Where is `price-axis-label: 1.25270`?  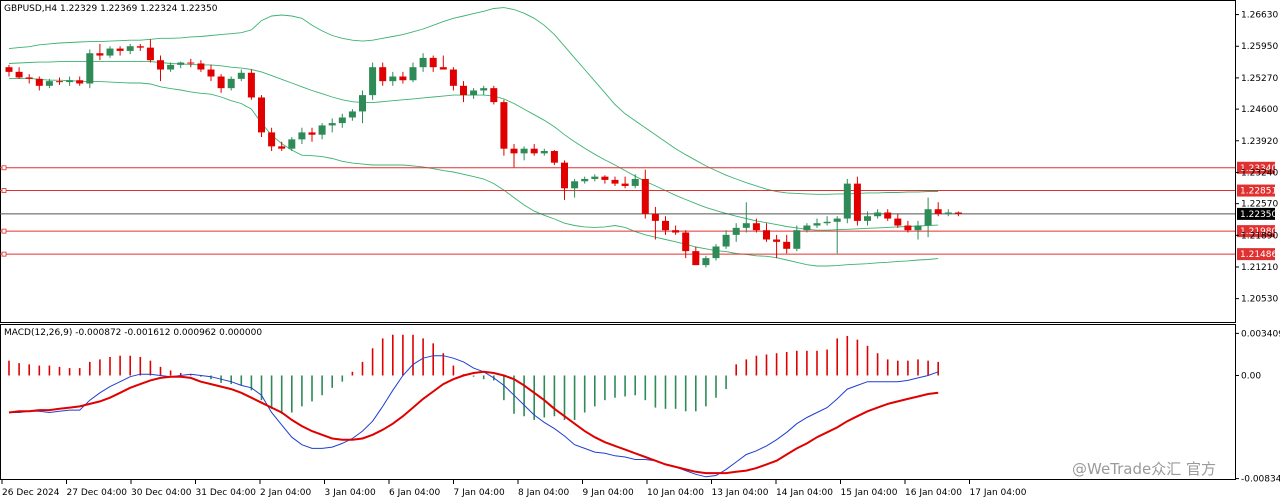
price-axis-label: 1.25270 is located at coordinates (1259, 79).